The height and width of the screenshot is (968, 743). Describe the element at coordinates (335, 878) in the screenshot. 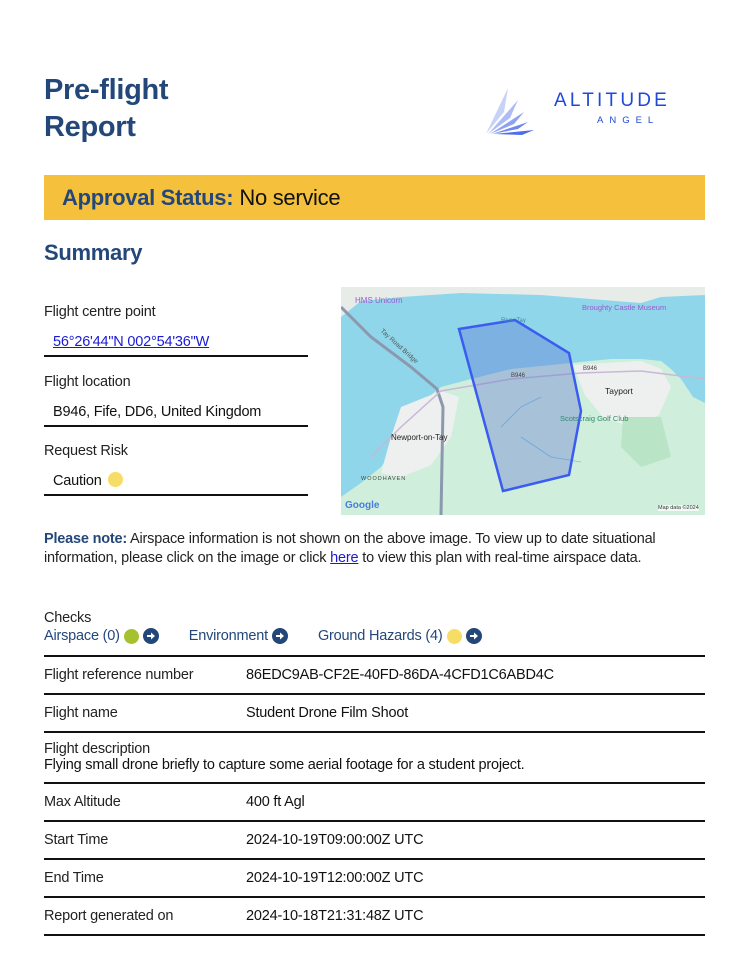

I see `row-value: 2024-10-19T12:00:00Z UTC` at that location.